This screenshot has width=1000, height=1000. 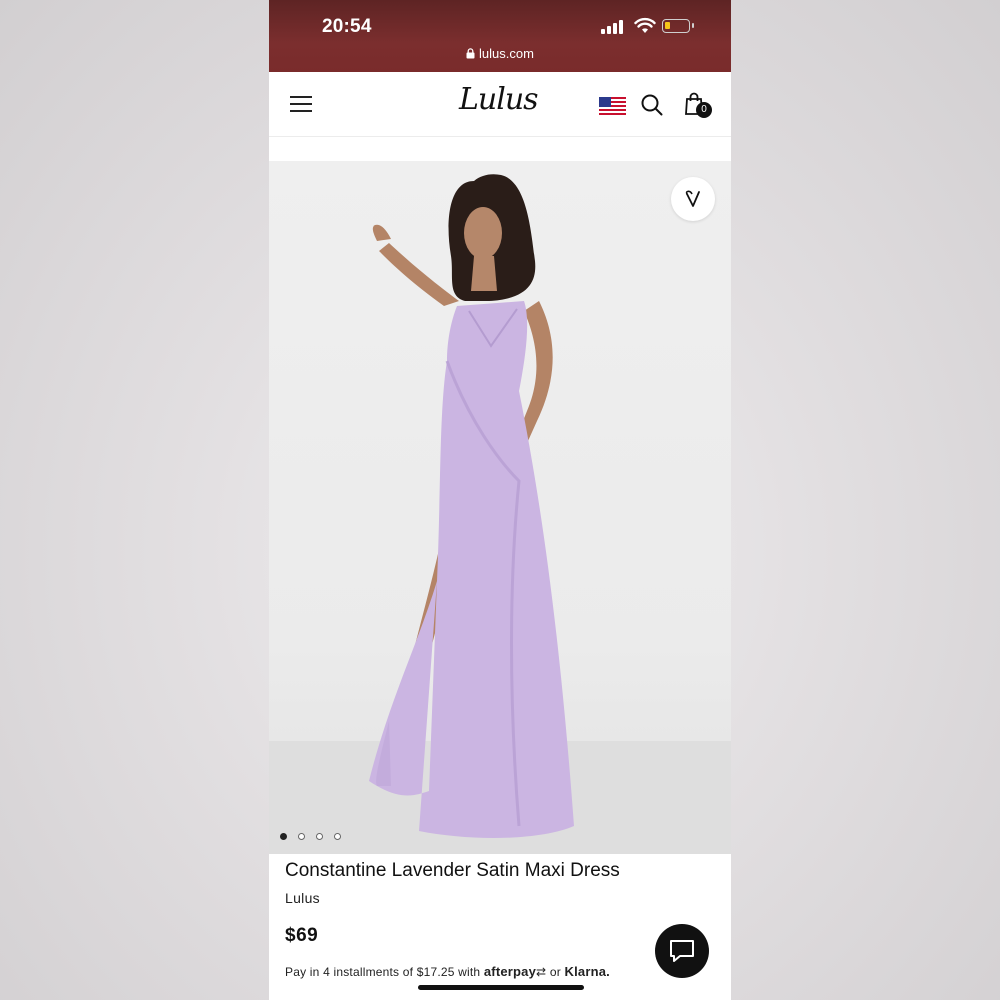 I want to click on product-price: $69, so click(x=302, y=935).